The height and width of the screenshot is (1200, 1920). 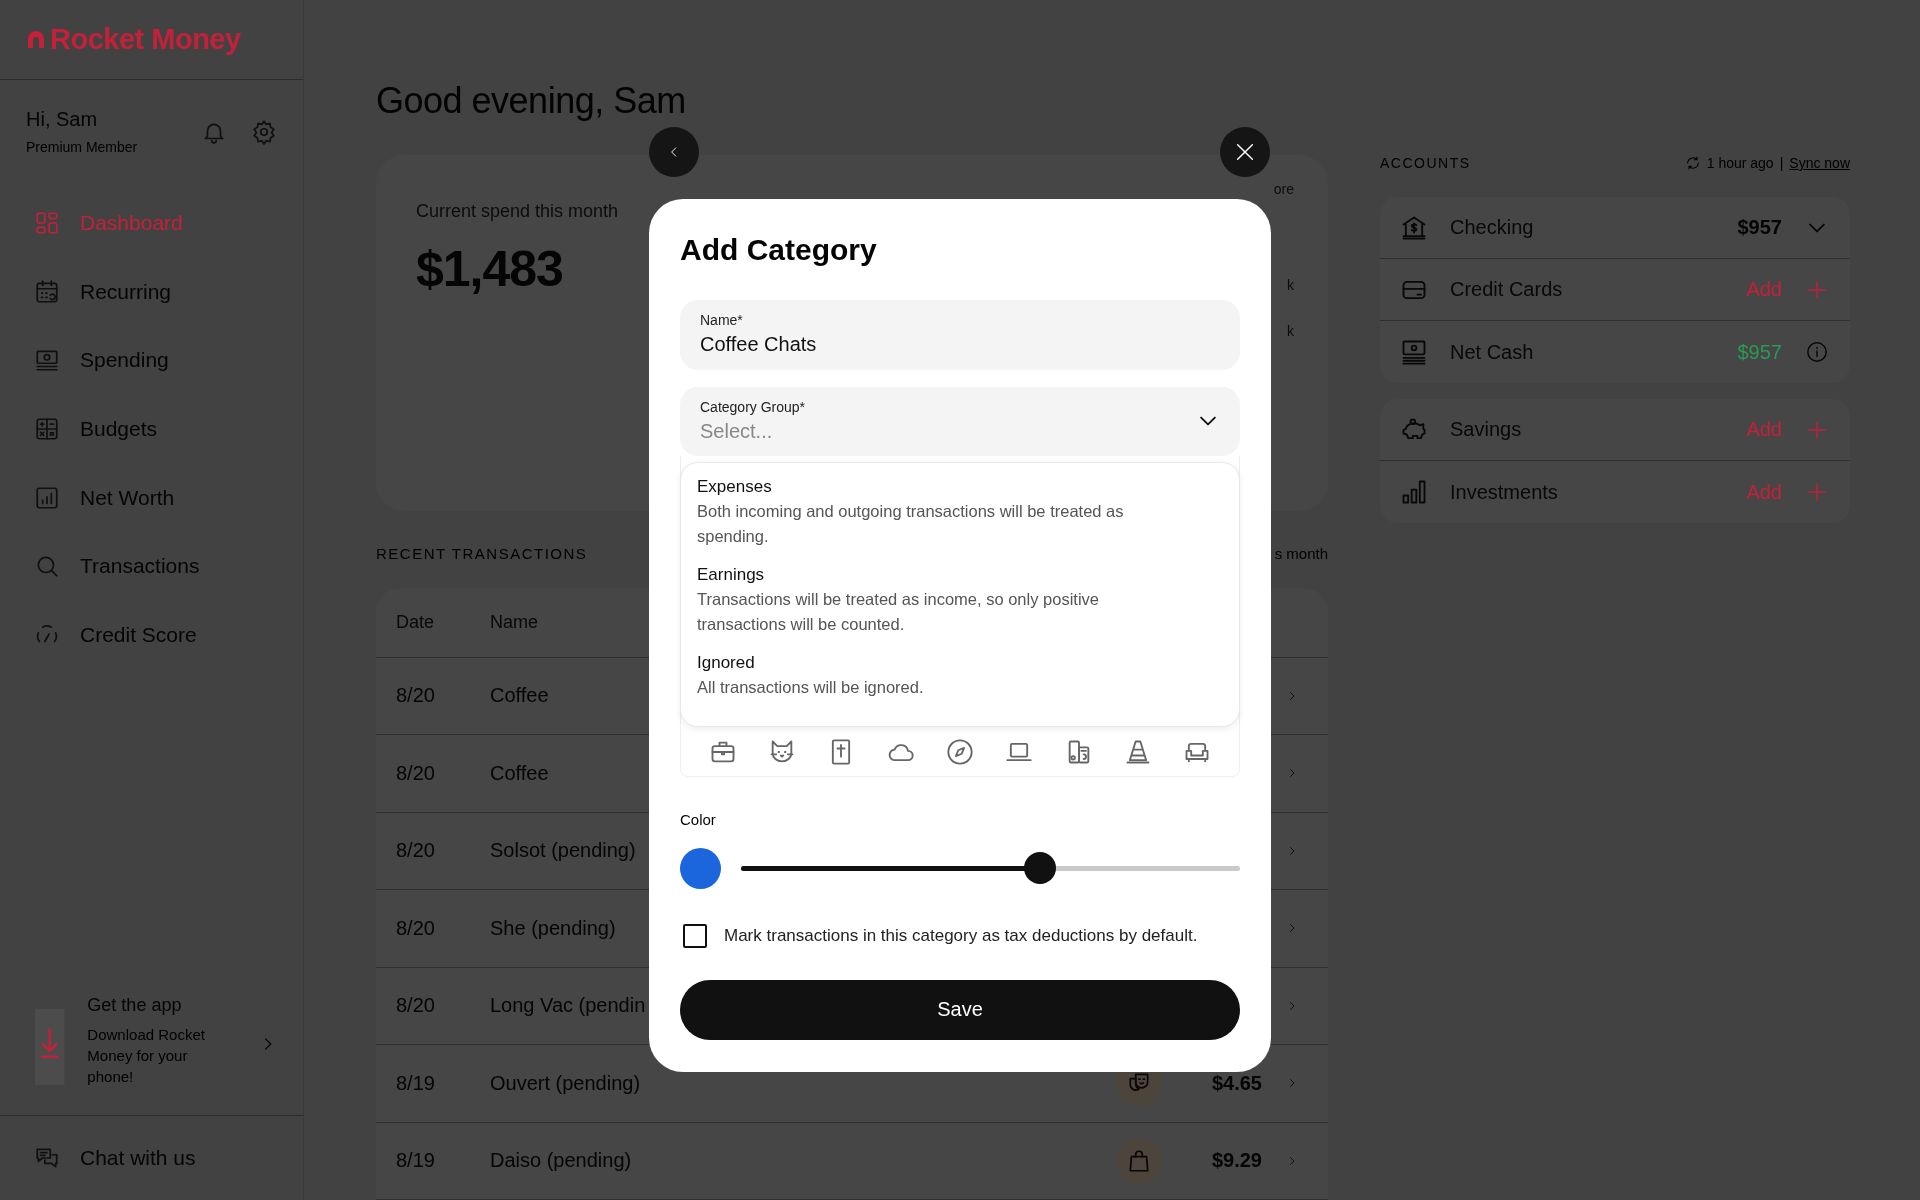 What do you see at coordinates (62, 119) in the screenshot?
I see `user-greeting: Hi, Sam` at bounding box center [62, 119].